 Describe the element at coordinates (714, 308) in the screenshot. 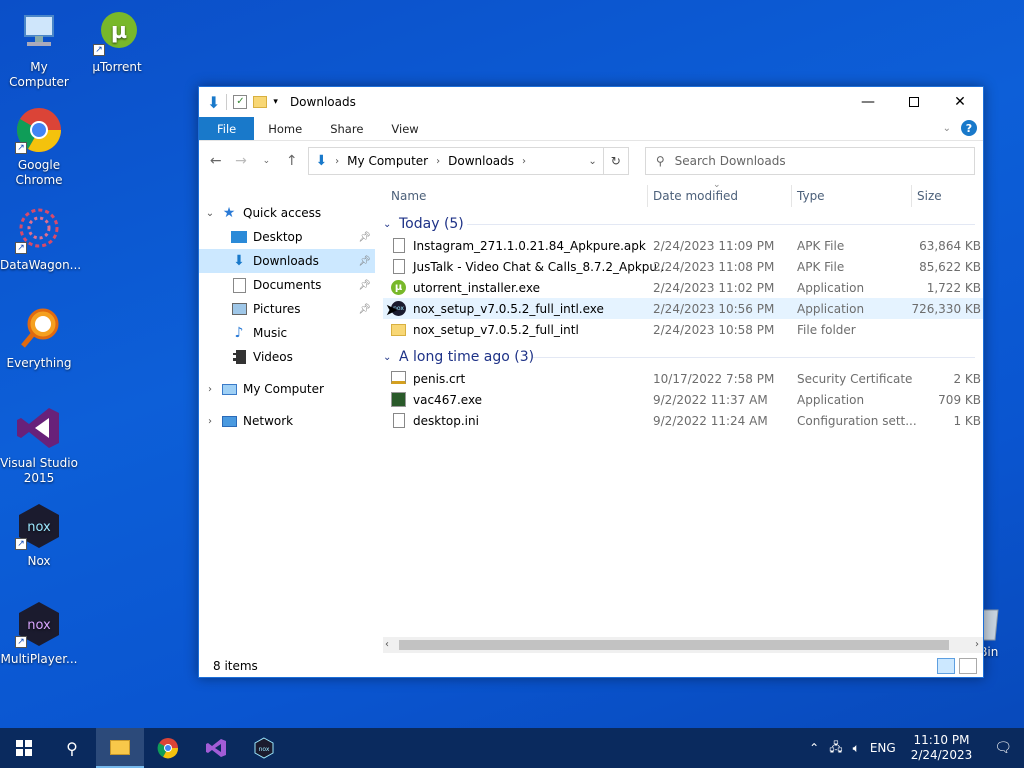

I see `file-date: 2/24/2023 10:56 PM` at that location.